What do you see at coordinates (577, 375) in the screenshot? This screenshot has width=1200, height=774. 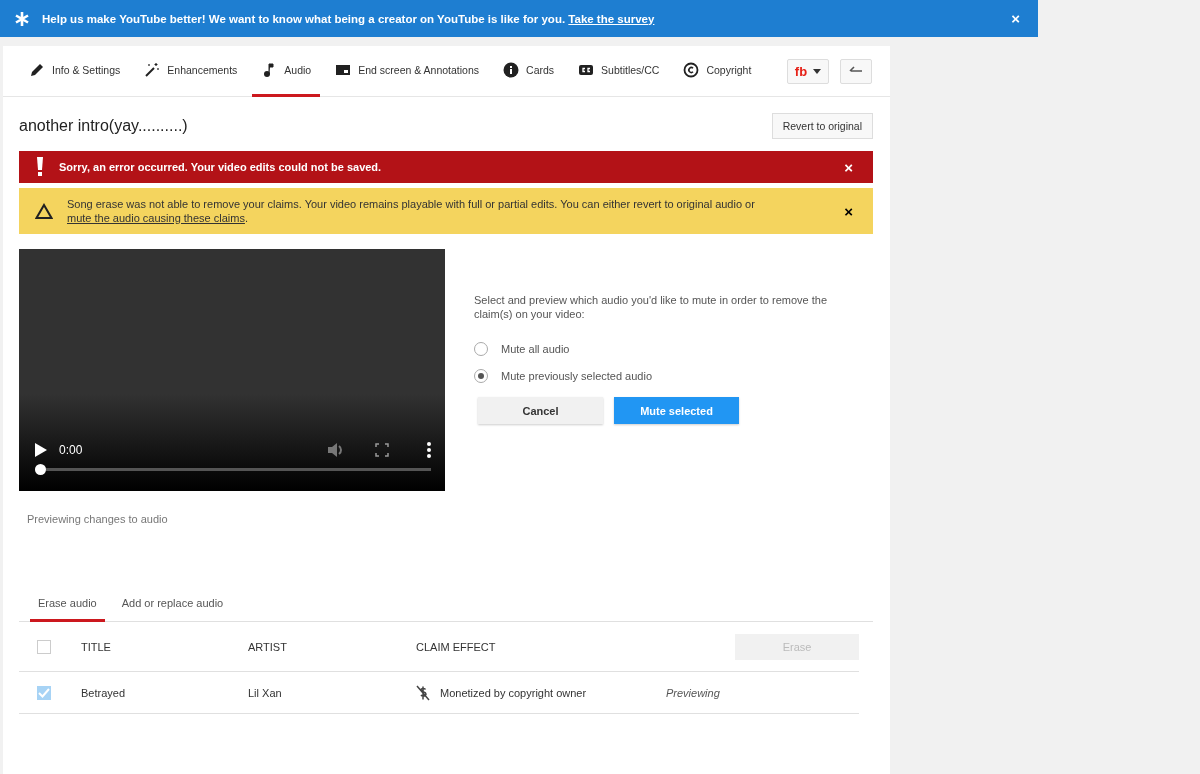 I see `option-label: Mute previously selected audio` at bounding box center [577, 375].